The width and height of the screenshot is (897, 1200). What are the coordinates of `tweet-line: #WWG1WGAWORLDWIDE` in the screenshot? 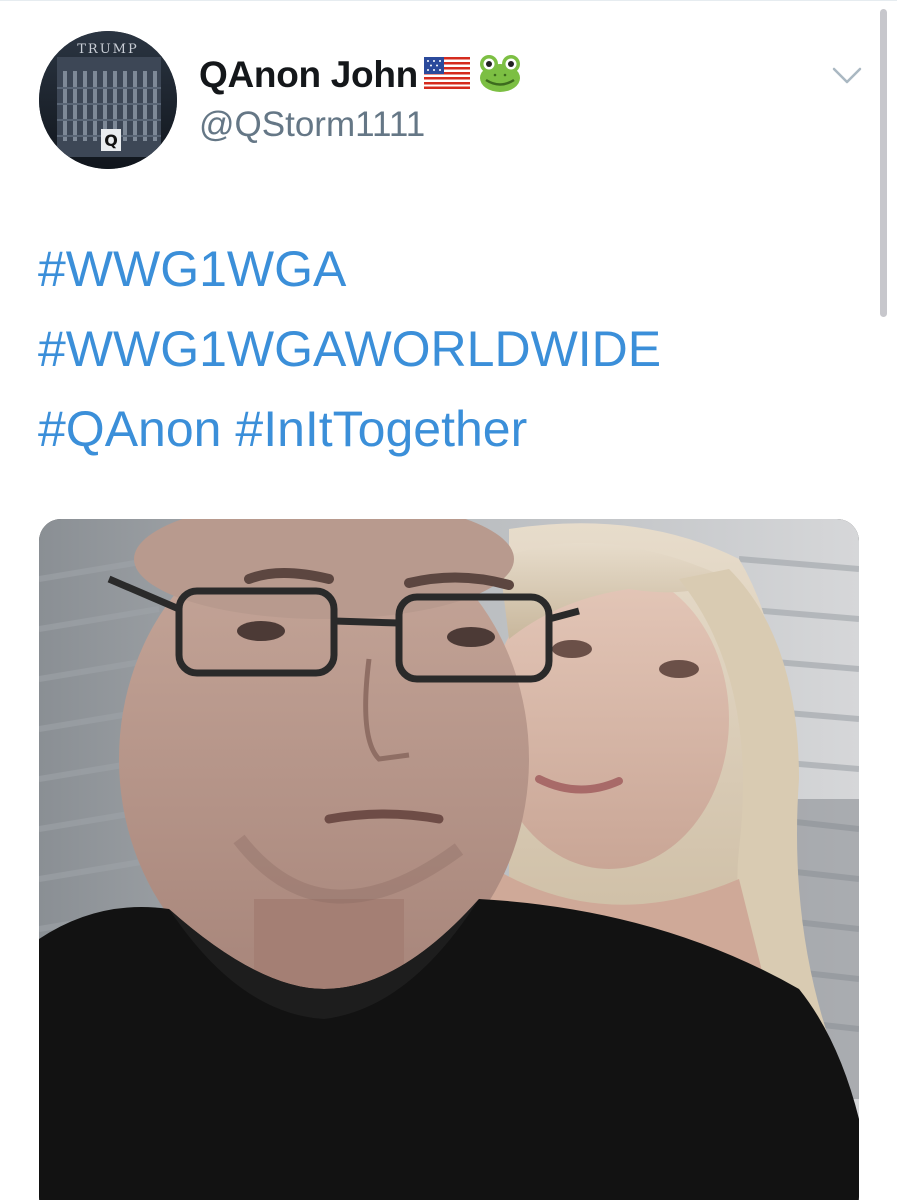 It's located at (448, 357).